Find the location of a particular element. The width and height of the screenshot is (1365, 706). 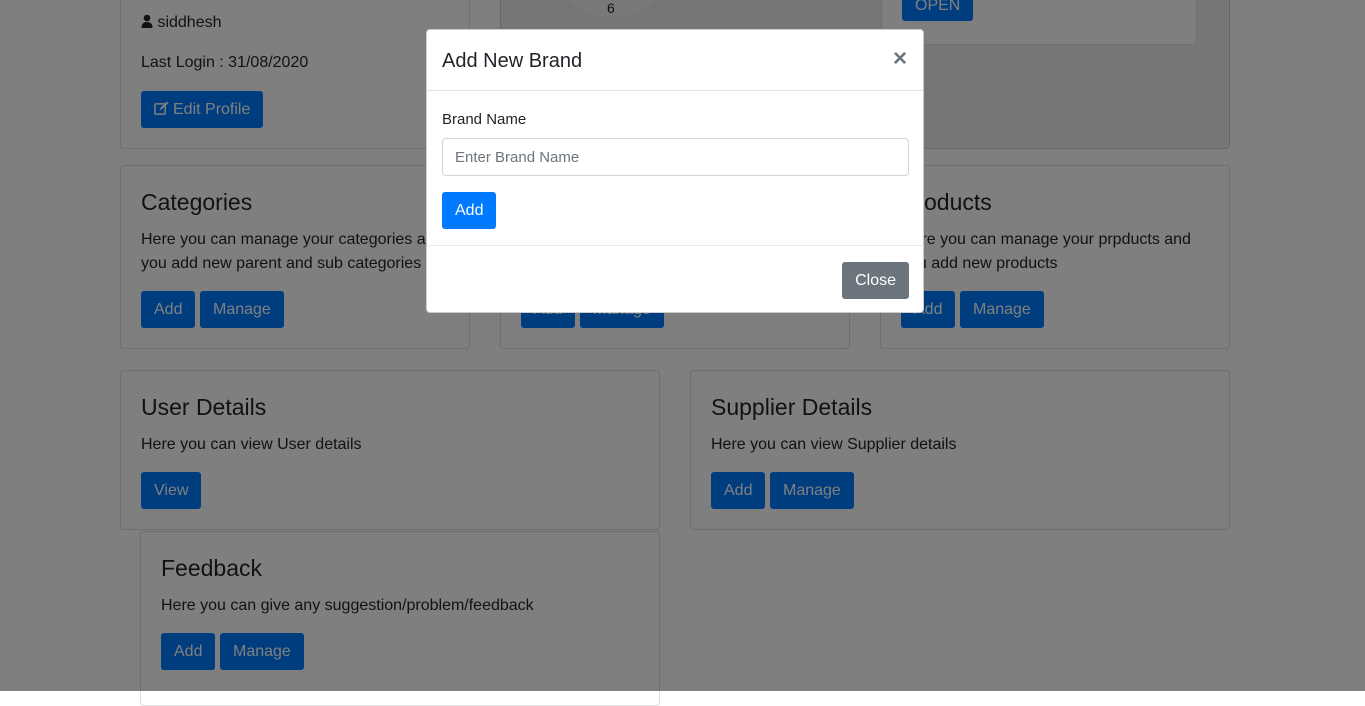

add-brand-modal: Add New Brand × Brand Name Add Close is located at coordinates (675, 171).